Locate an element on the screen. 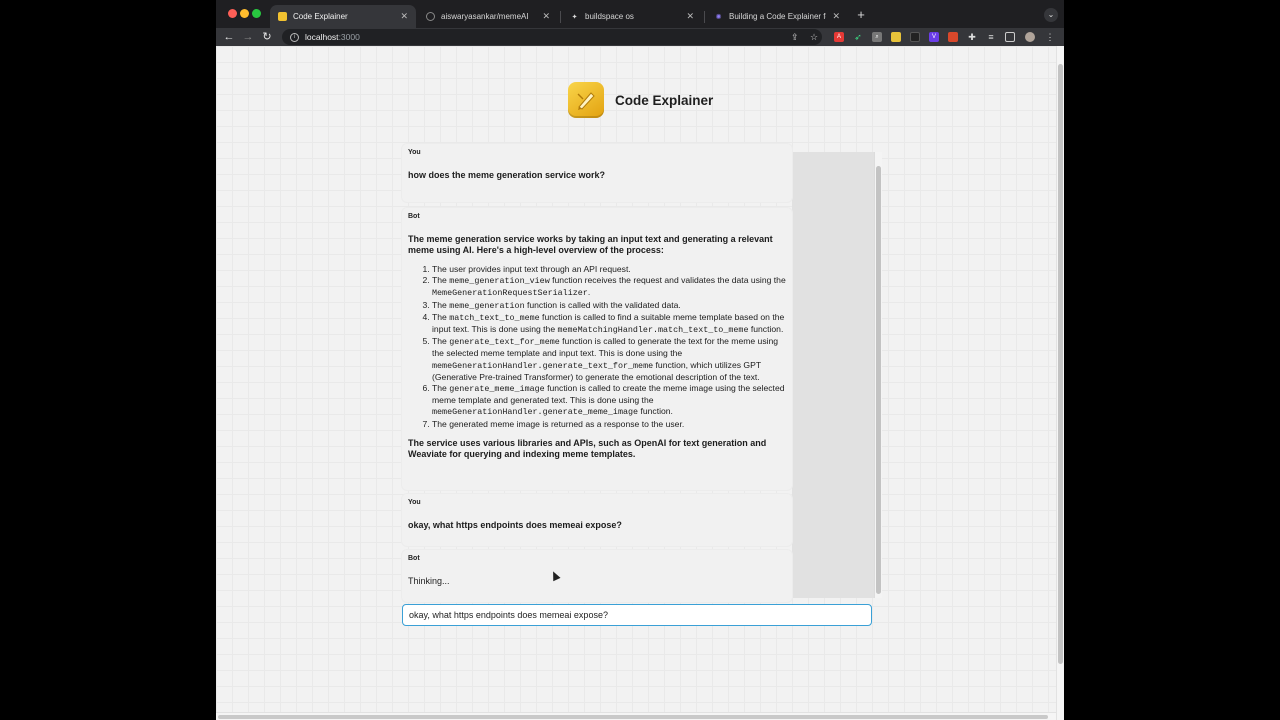 The width and height of the screenshot is (1280, 720). site-info-icon: i is located at coordinates (294, 37).